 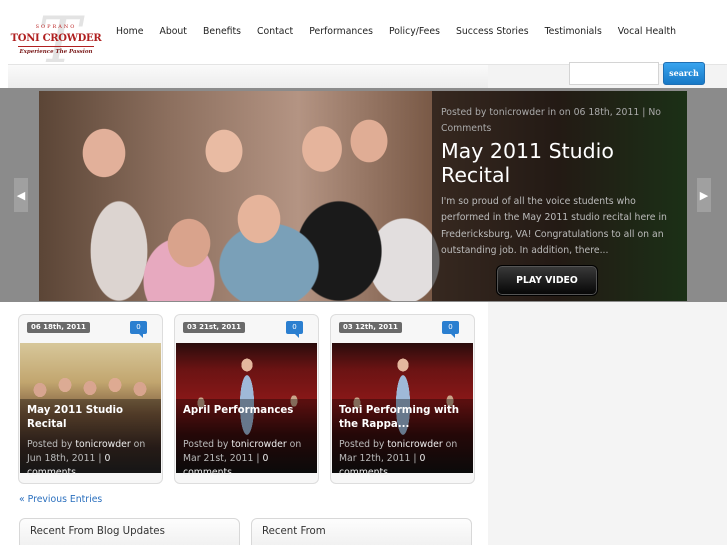 What do you see at coordinates (547, 280) in the screenshot?
I see `play-video-button: PLAY VIDEO` at bounding box center [547, 280].